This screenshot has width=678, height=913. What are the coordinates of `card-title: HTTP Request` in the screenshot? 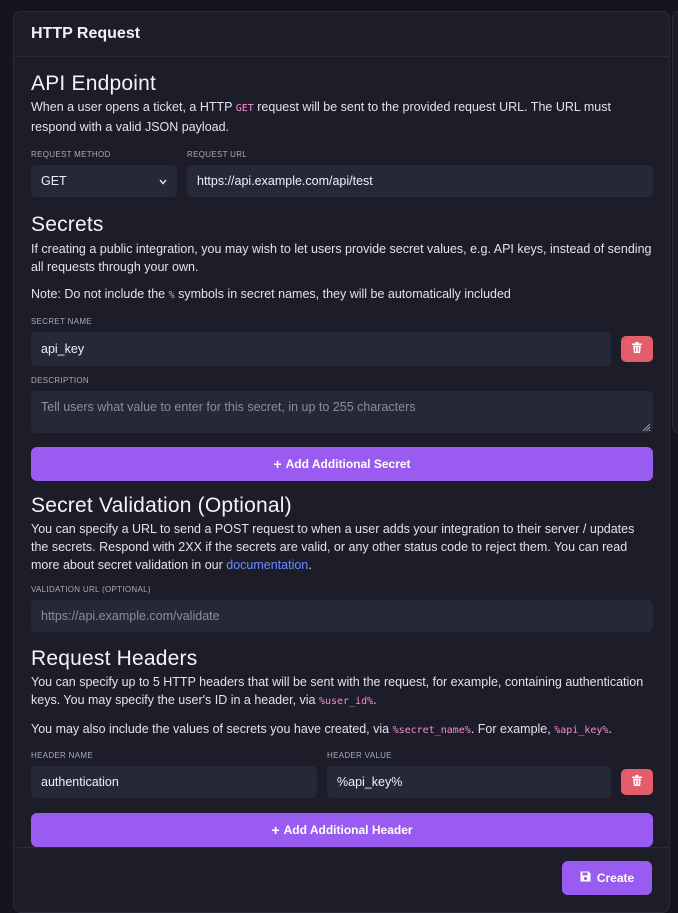 It's located at (341, 34).